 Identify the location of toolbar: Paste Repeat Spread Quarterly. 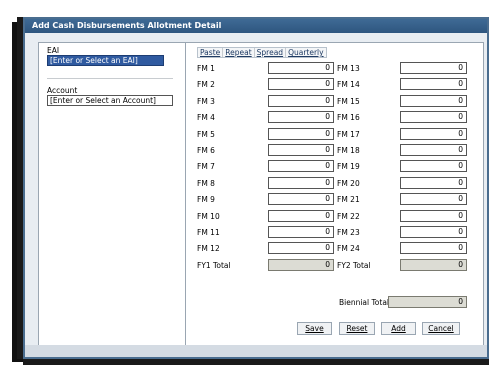
(262, 52).